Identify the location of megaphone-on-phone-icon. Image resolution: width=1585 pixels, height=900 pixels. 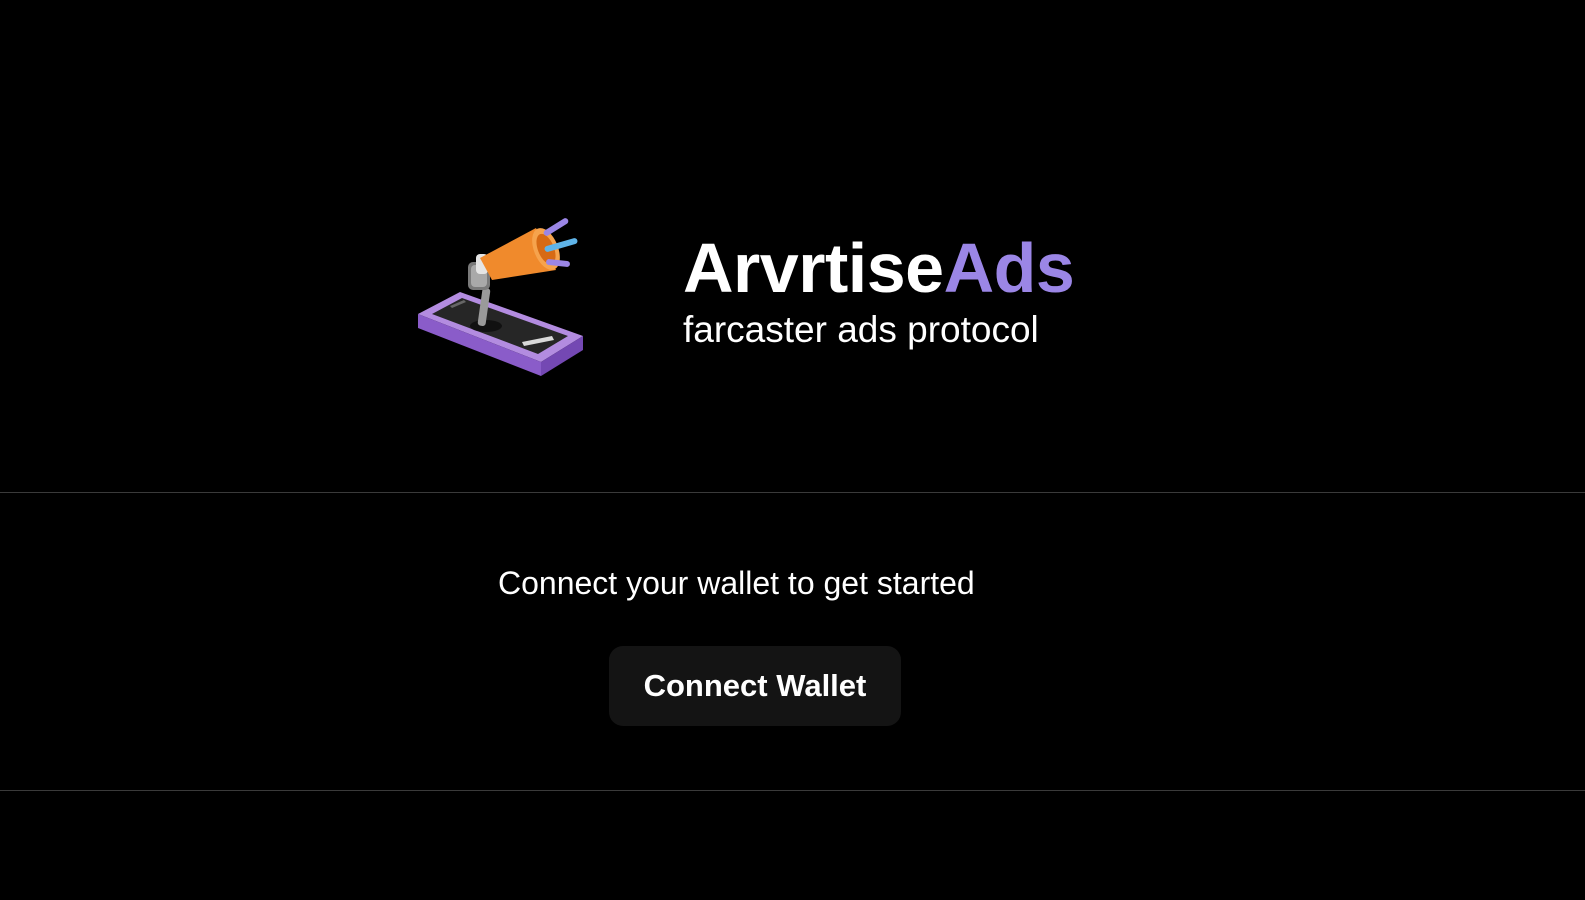
(503, 296).